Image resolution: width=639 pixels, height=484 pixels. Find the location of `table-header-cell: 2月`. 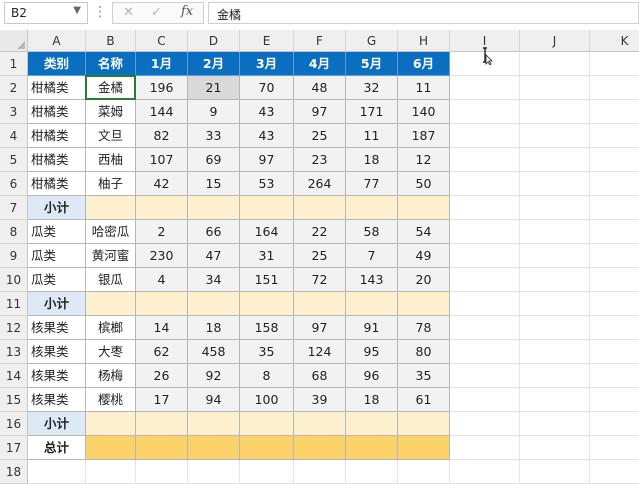

table-header-cell: 2月 is located at coordinates (214, 64).